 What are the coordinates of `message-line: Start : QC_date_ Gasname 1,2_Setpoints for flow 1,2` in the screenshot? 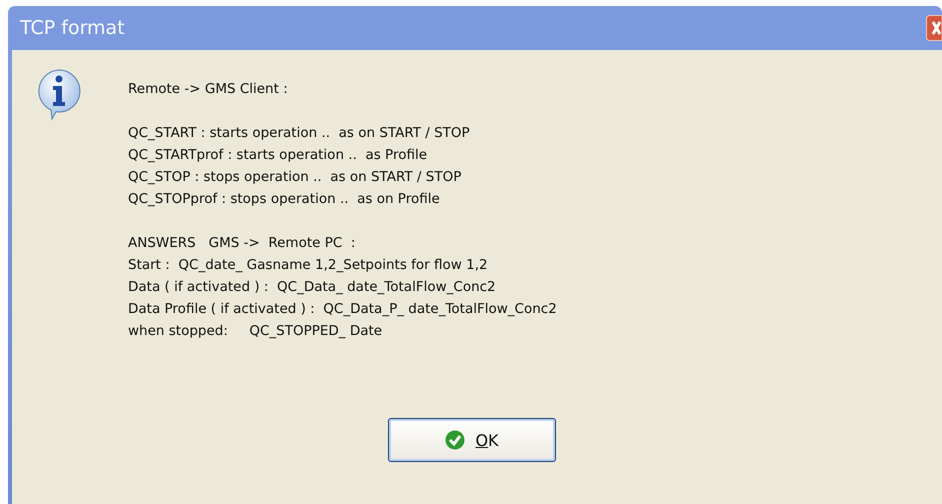 It's located at (308, 265).